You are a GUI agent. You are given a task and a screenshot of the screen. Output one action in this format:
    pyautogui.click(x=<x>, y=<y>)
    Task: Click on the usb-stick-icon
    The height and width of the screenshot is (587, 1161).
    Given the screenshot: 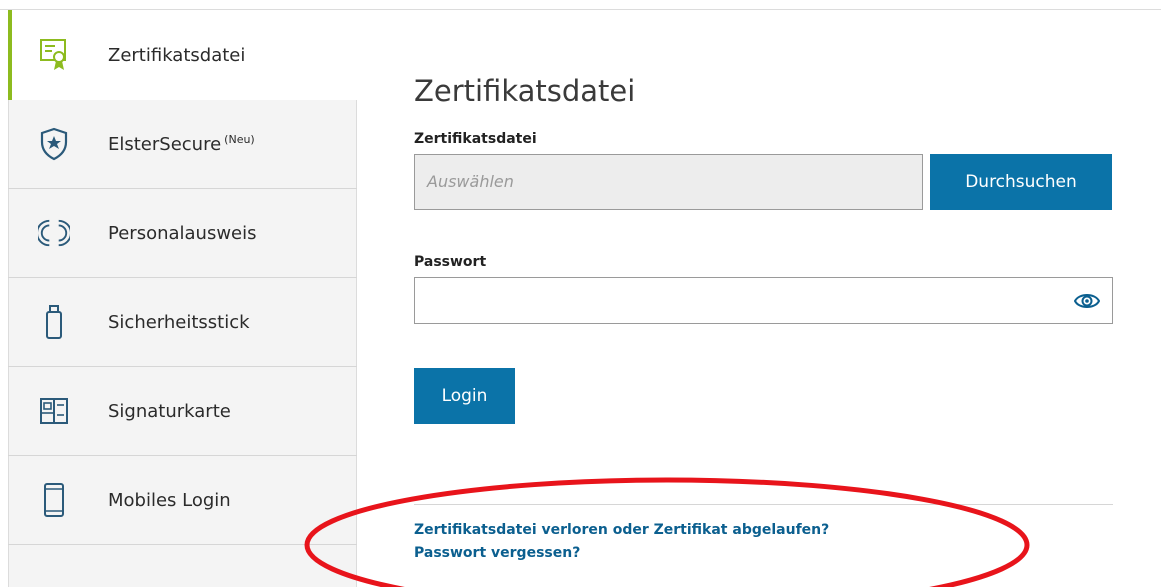 What is the action you would take?
    pyautogui.click(x=54, y=322)
    